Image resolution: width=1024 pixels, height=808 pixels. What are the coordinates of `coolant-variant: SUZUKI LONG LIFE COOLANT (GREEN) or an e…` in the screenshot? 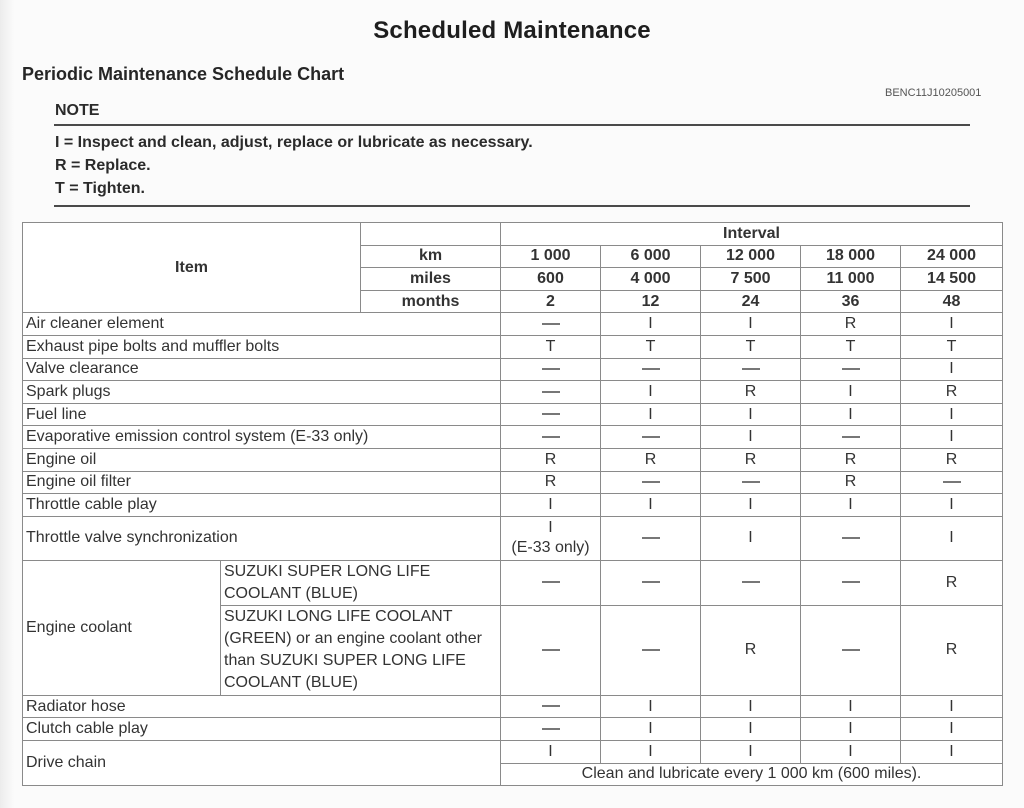 It's located at (360, 650).